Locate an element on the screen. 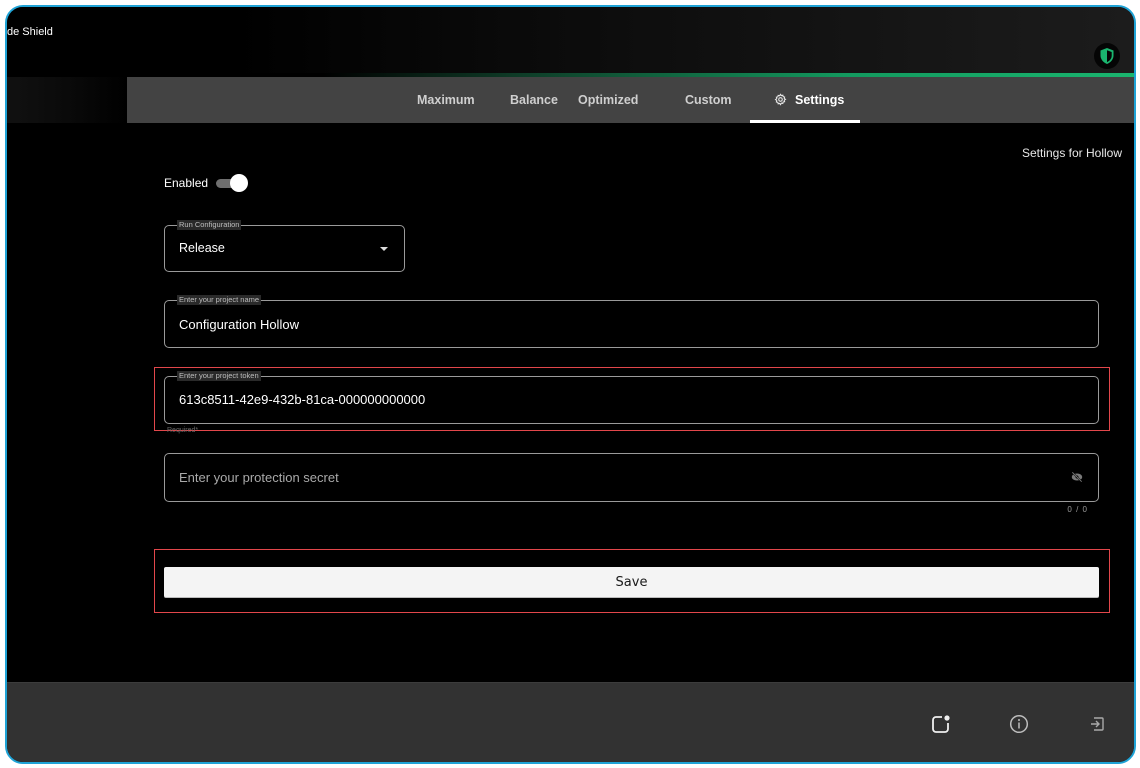 Image resolution: width=1140 pixels, height=768 pixels. shield-button is located at coordinates (1107, 56).